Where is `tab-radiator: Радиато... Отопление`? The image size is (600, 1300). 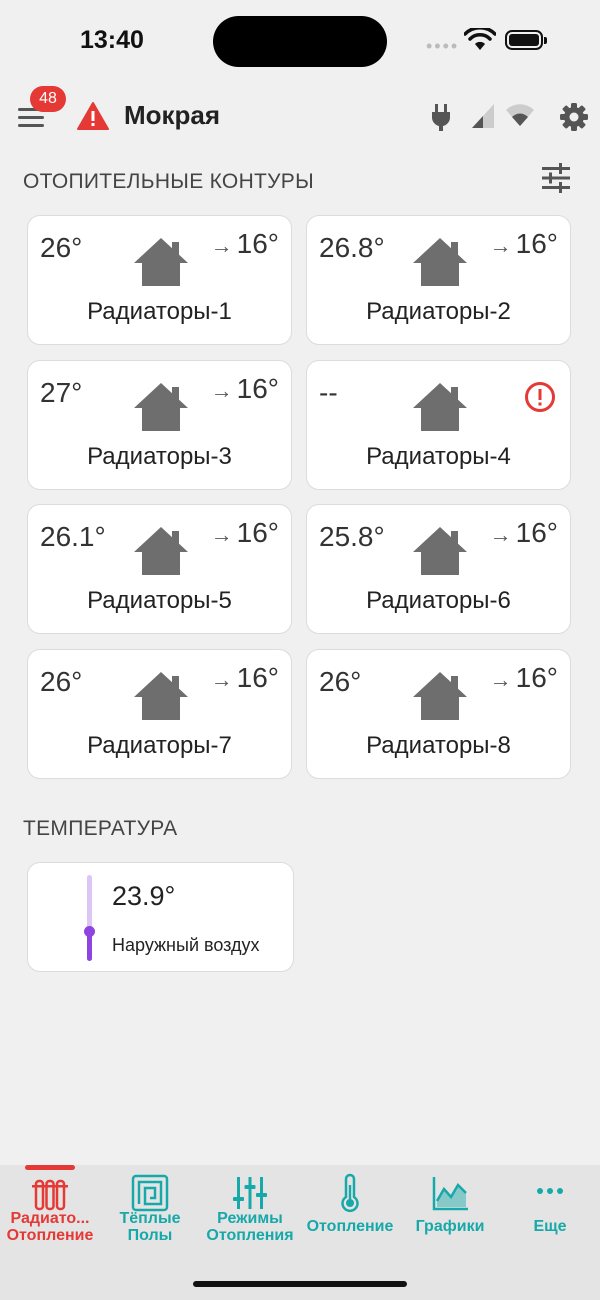
tab-radiator: Радиато... Отопление is located at coordinates (50, 1210).